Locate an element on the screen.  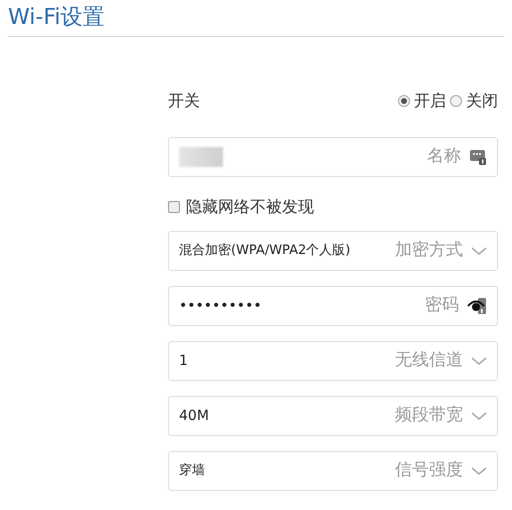
card-icon is located at coordinates (478, 157).